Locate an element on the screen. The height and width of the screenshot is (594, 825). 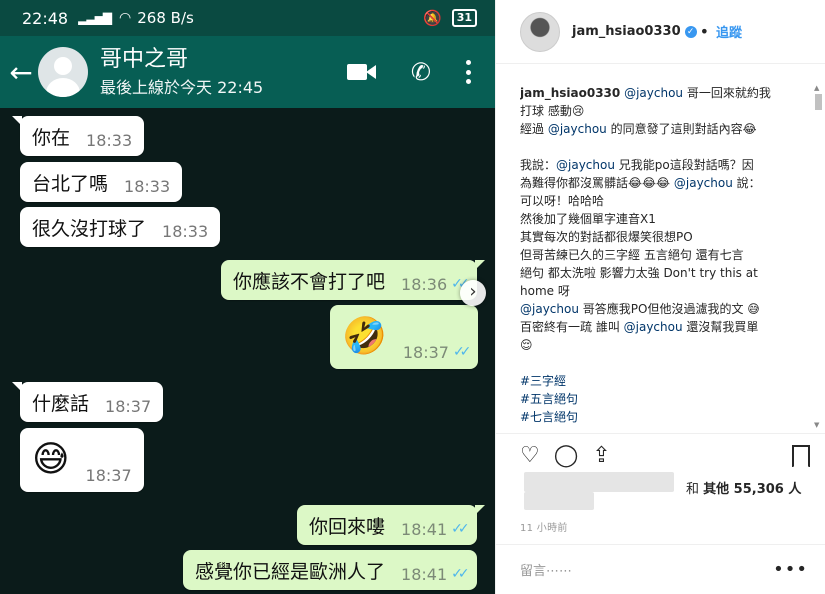
message-bubble-incoming: 你在 18:33 is located at coordinates (78, 136).